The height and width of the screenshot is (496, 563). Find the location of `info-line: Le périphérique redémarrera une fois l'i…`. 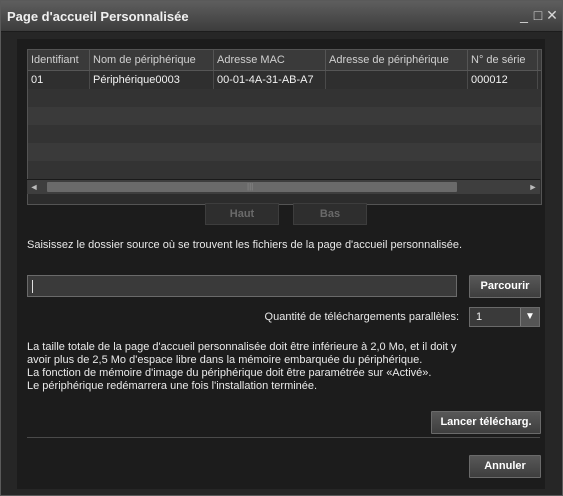

info-line: Le périphérique redémarrera une fois l'i… is located at coordinates (172, 386).